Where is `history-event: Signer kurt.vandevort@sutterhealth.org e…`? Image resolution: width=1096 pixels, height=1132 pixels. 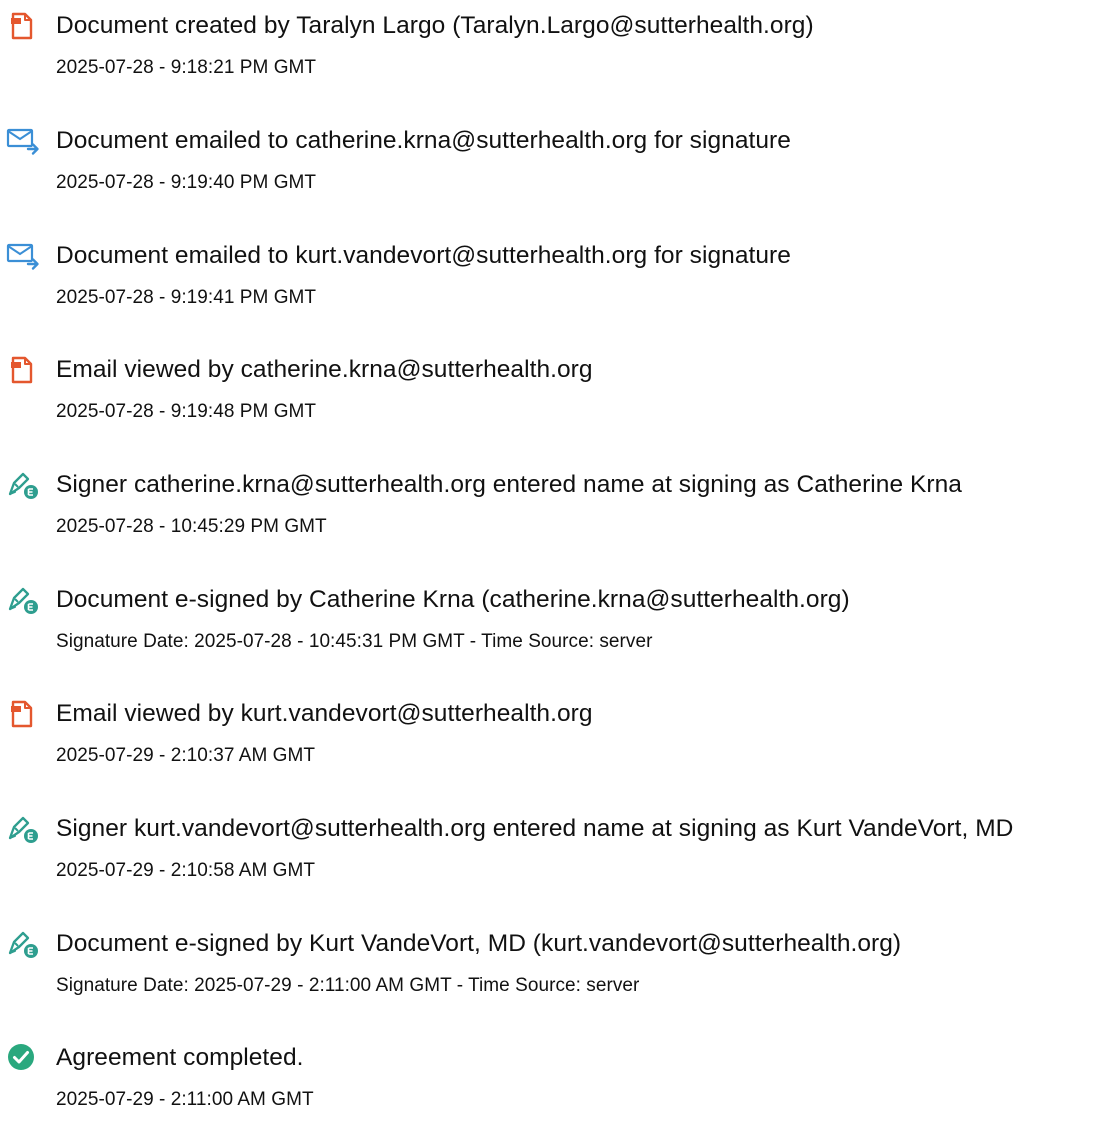 history-event: Signer kurt.vandevort@sutterhealth.org e… is located at coordinates (548, 853).